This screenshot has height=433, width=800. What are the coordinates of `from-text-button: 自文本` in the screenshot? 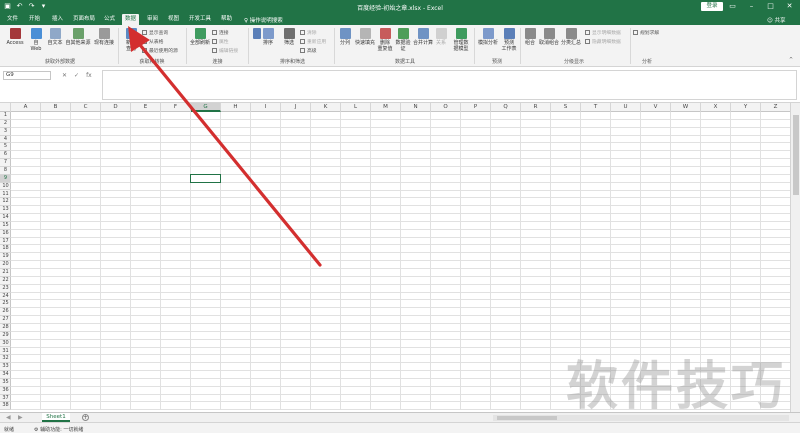 It's located at (55, 37).